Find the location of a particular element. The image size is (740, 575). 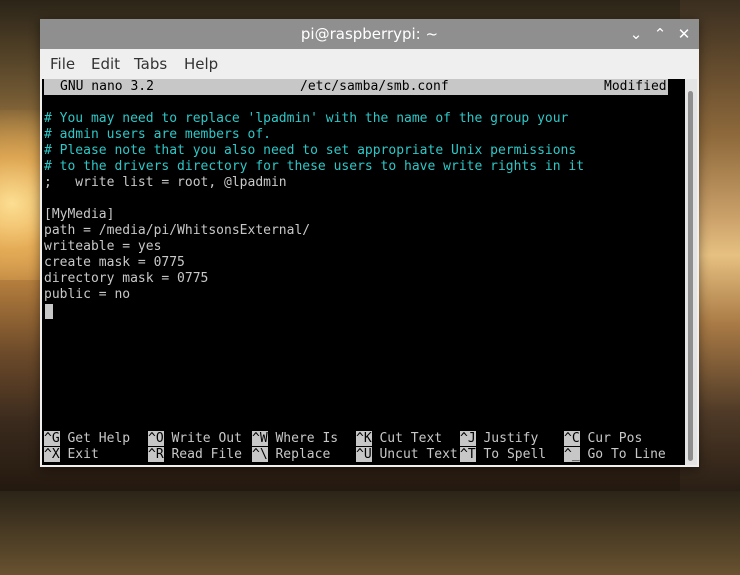

menu-bar: File Edit Tabs Help is located at coordinates (369, 64).